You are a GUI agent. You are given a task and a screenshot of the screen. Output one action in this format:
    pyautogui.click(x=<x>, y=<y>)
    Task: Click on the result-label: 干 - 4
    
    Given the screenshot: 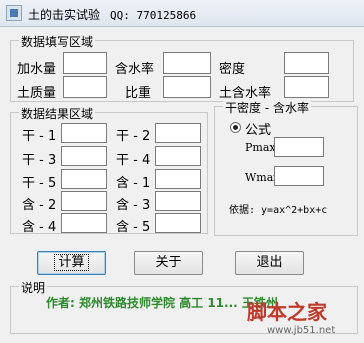 What is the action you would take?
    pyautogui.click(x=133, y=160)
    